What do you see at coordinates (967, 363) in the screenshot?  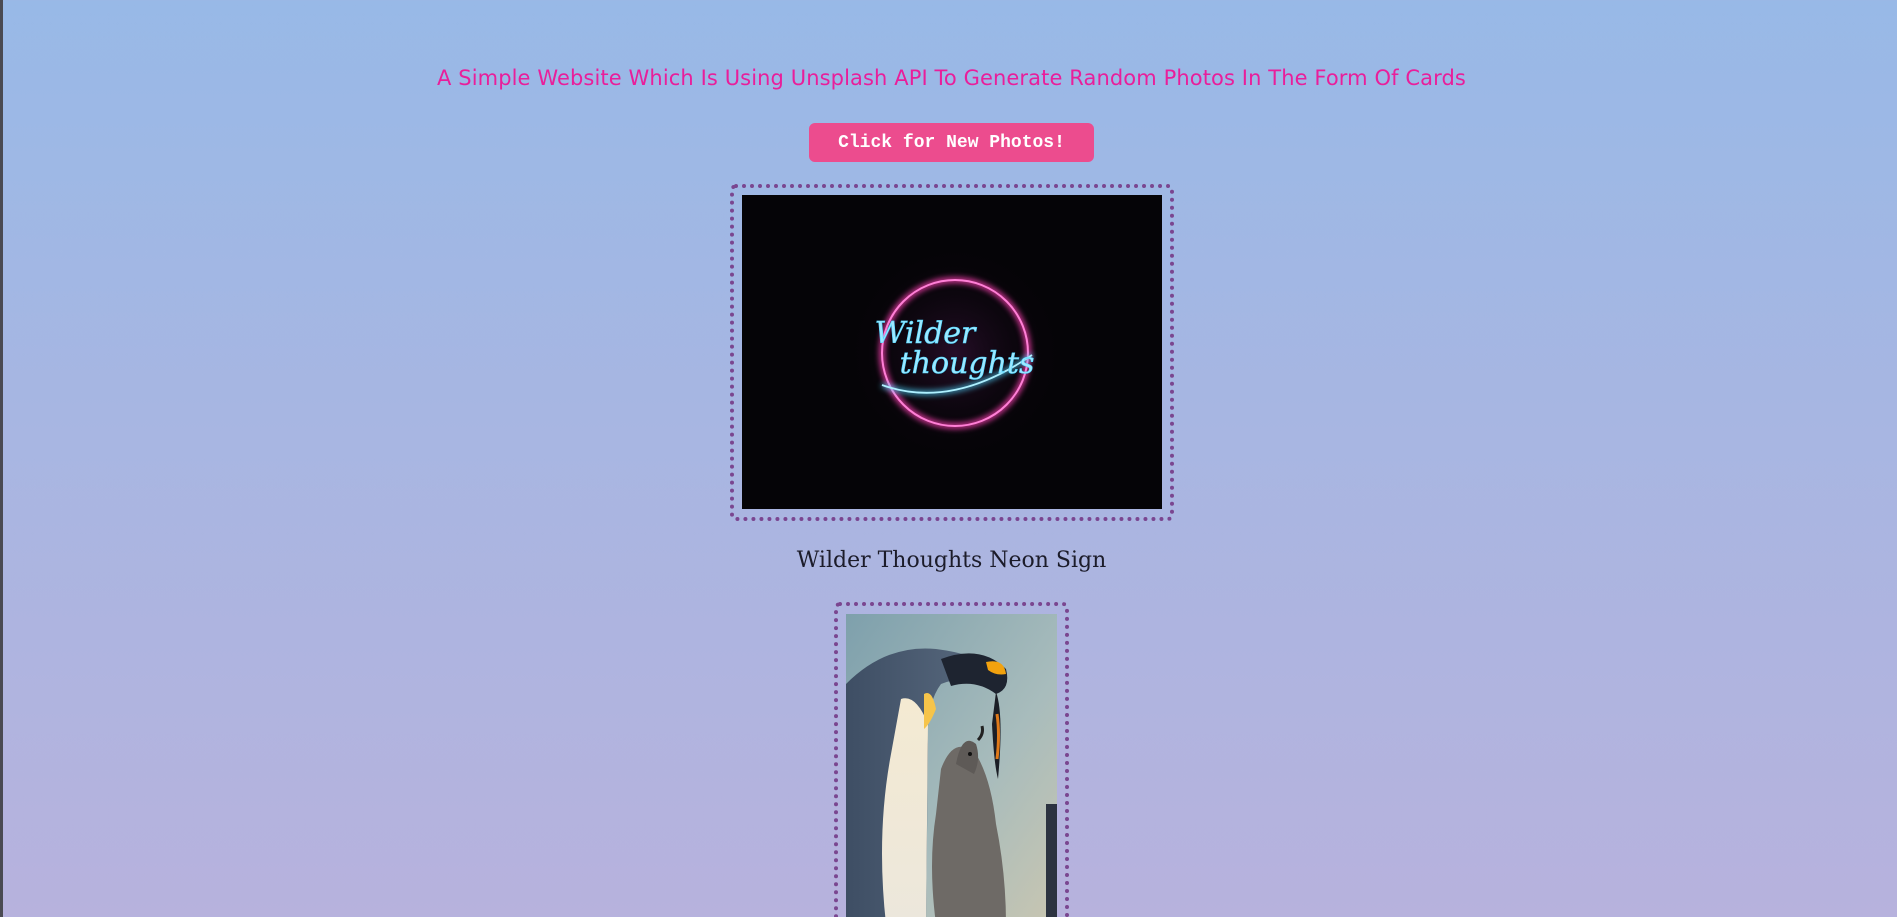 I see `neon-text-line2: thoughts` at bounding box center [967, 363].